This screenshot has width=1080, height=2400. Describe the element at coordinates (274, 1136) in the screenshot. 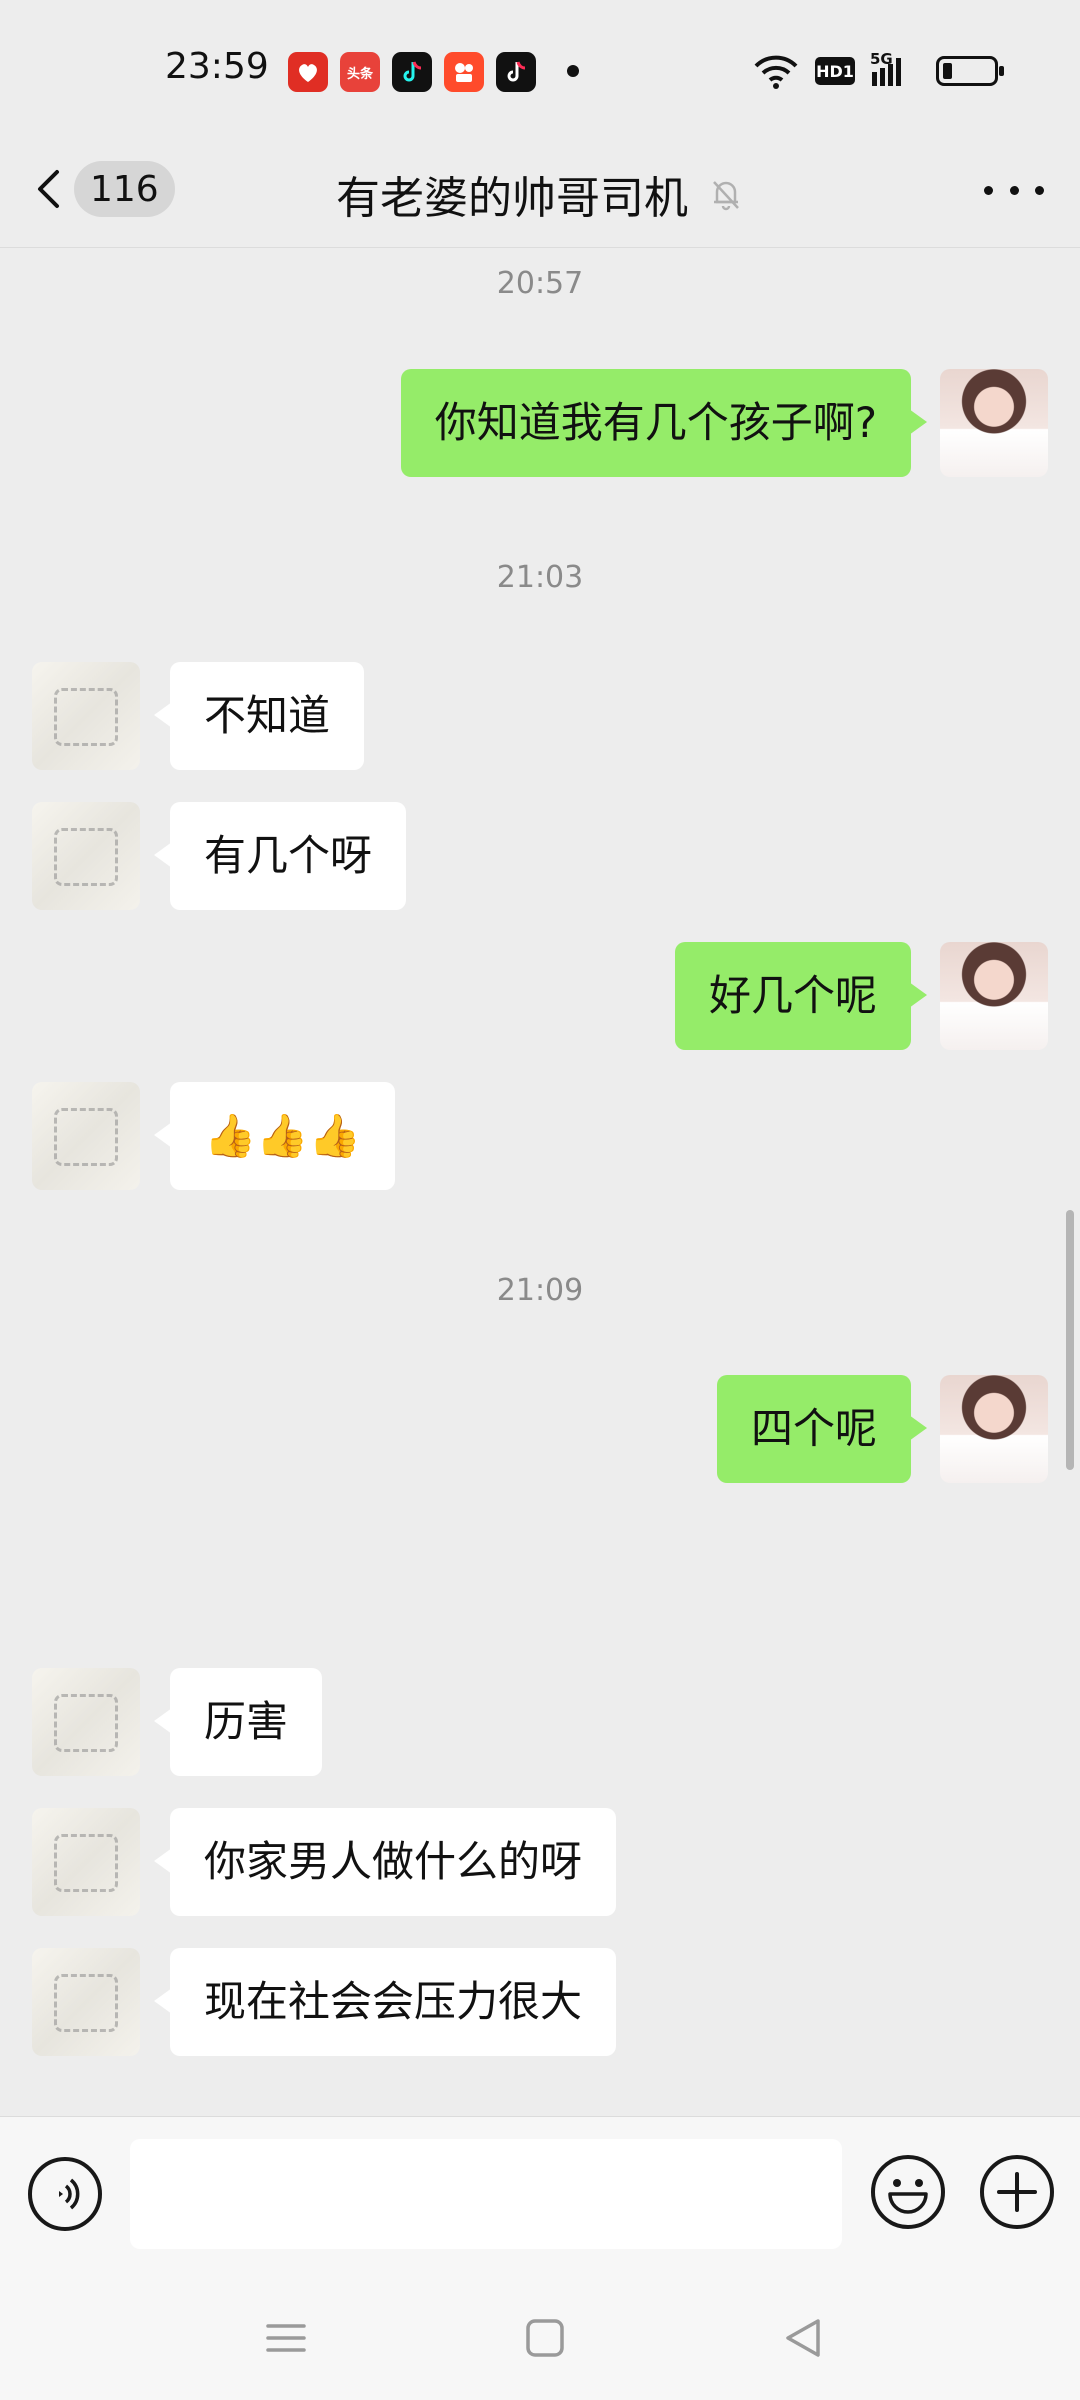

I see `message-bubble-received: 👍👍👍` at that location.